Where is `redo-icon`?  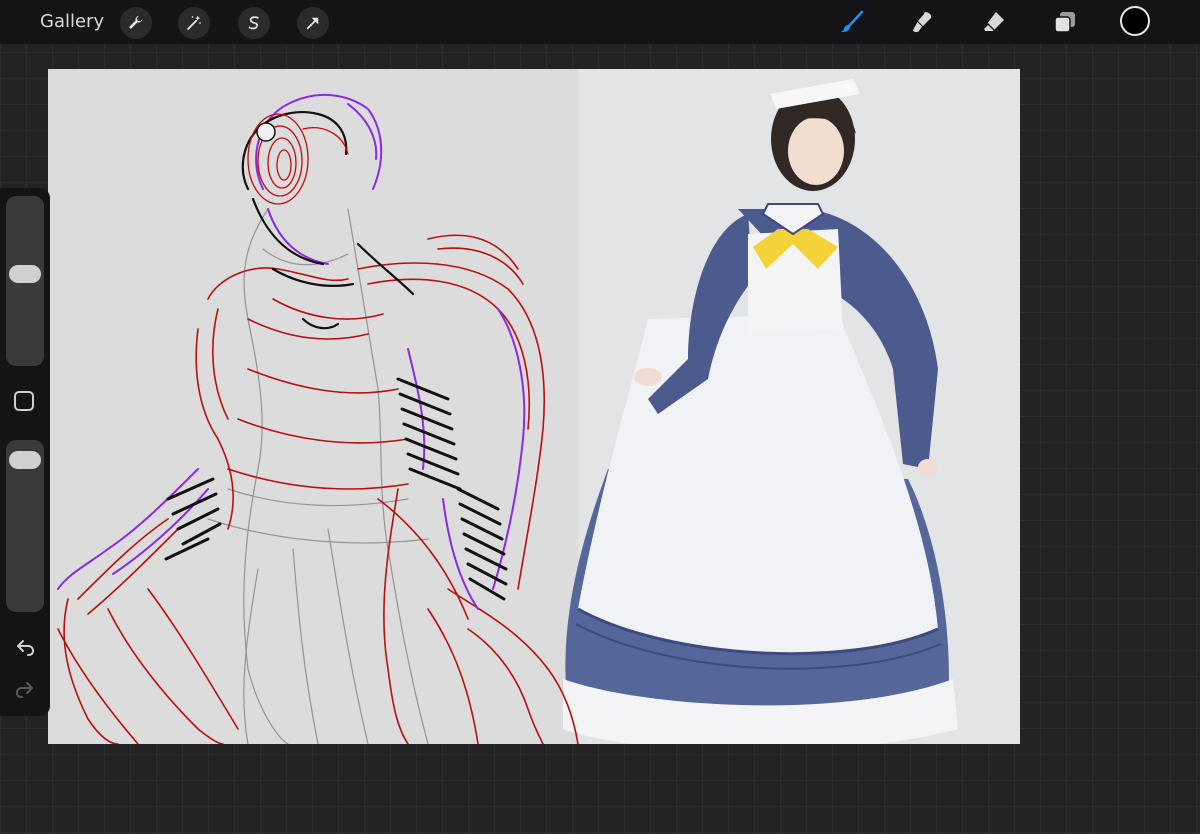 redo-icon is located at coordinates (25, 690).